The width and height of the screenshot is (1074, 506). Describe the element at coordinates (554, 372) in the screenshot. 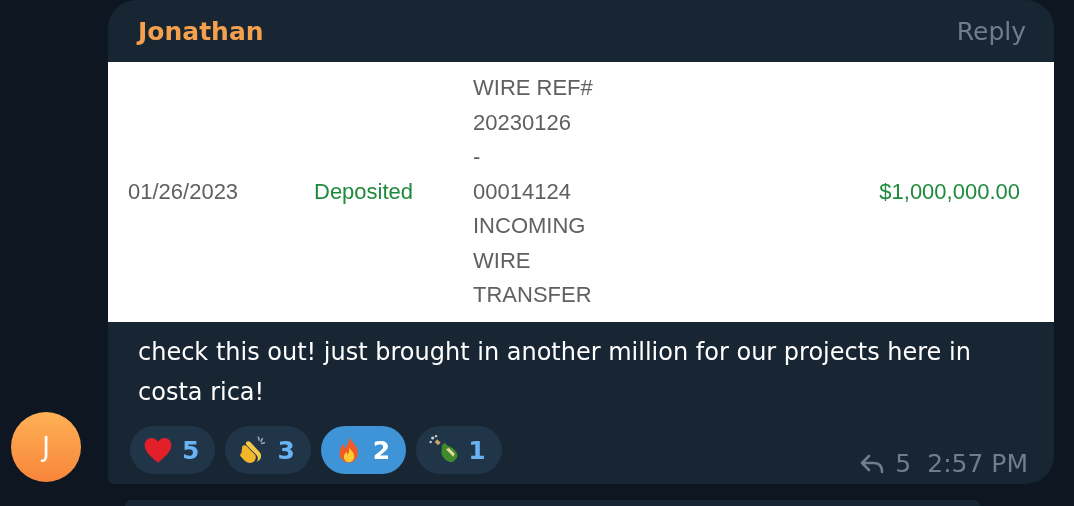

I see `message-text: check this out! just brought in another million for our projects here in costa rica!` at that location.